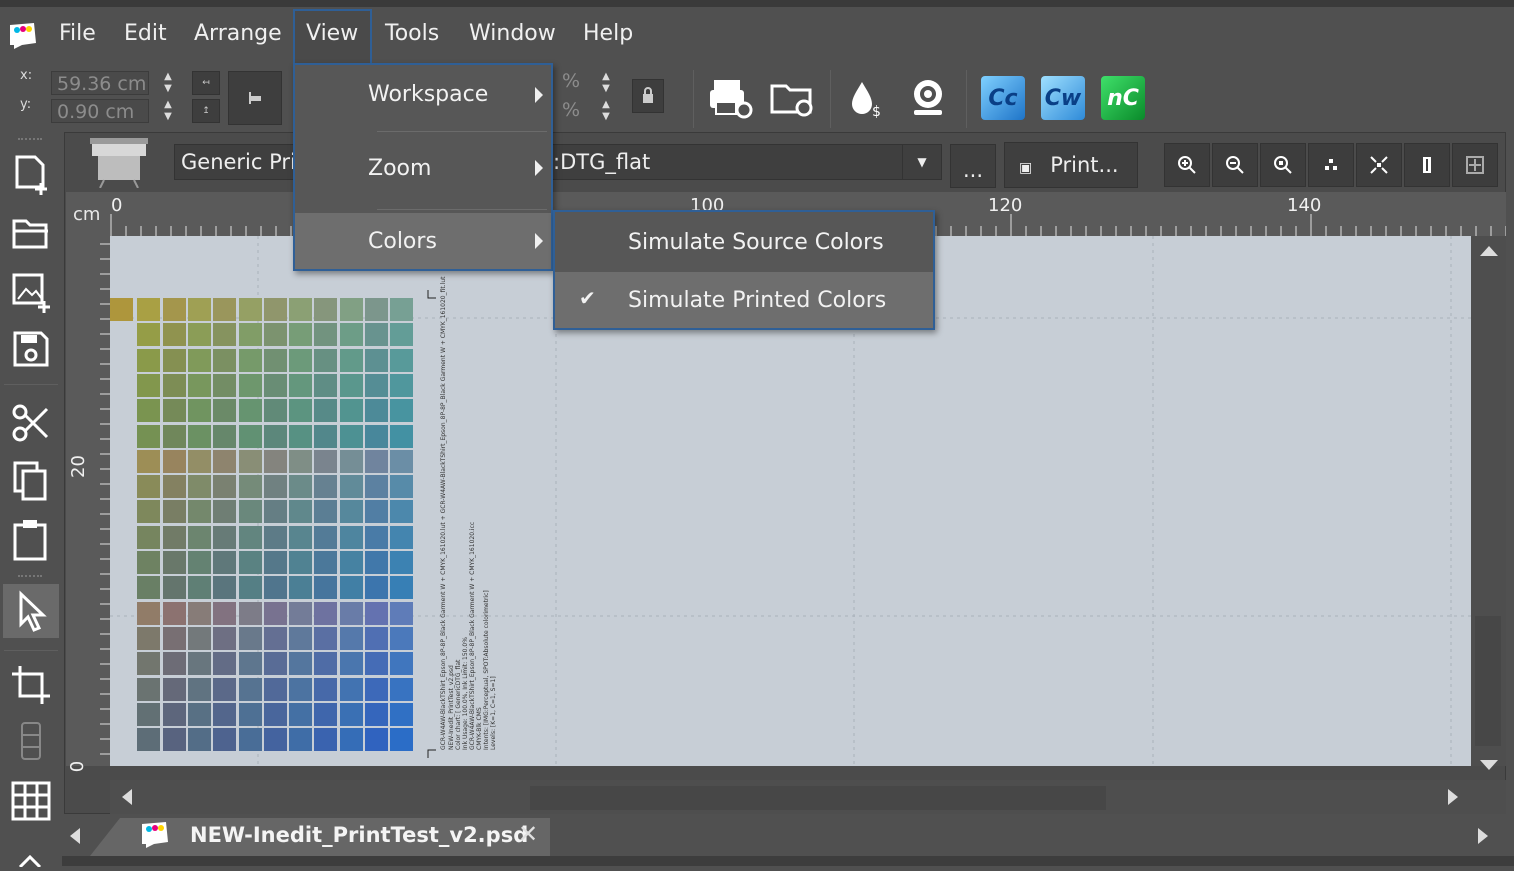  Describe the element at coordinates (31, 611) in the screenshot. I see `select-pointer-tool` at that location.